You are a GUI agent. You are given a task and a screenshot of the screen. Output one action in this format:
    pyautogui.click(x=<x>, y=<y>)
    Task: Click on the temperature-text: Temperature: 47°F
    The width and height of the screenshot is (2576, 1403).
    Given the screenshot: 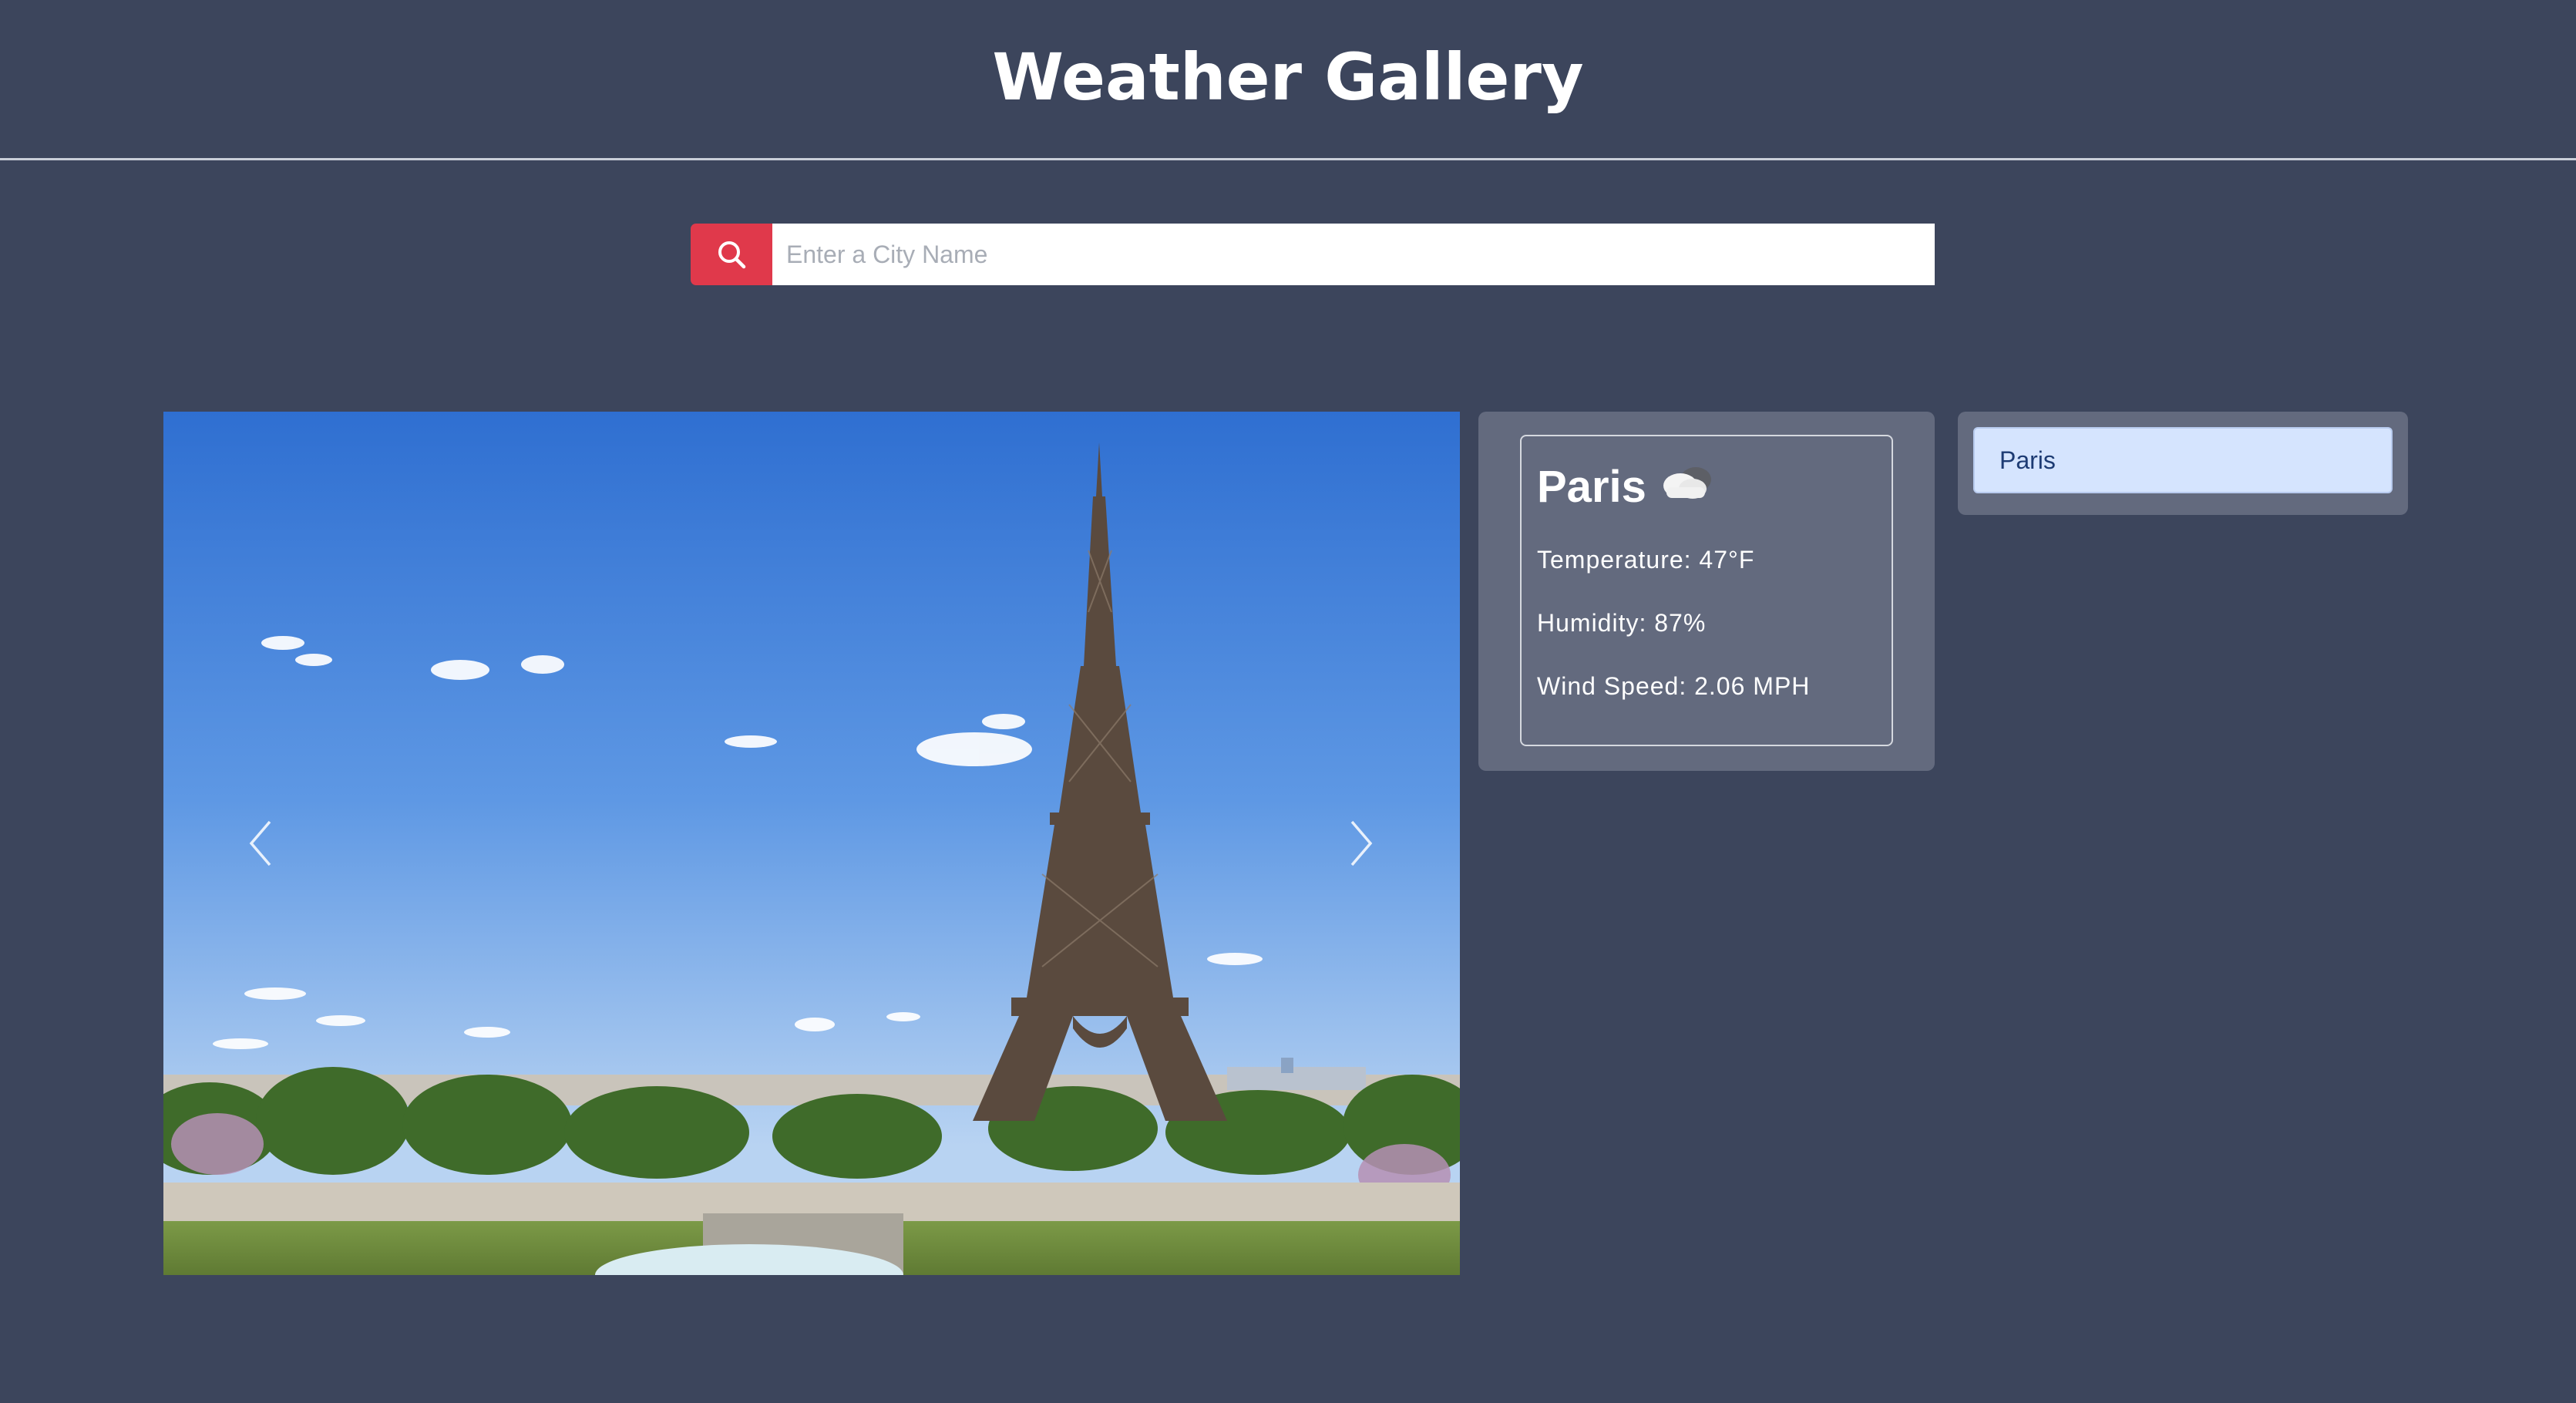 What is the action you would take?
    pyautogui.click(x=1646, y=560)
    